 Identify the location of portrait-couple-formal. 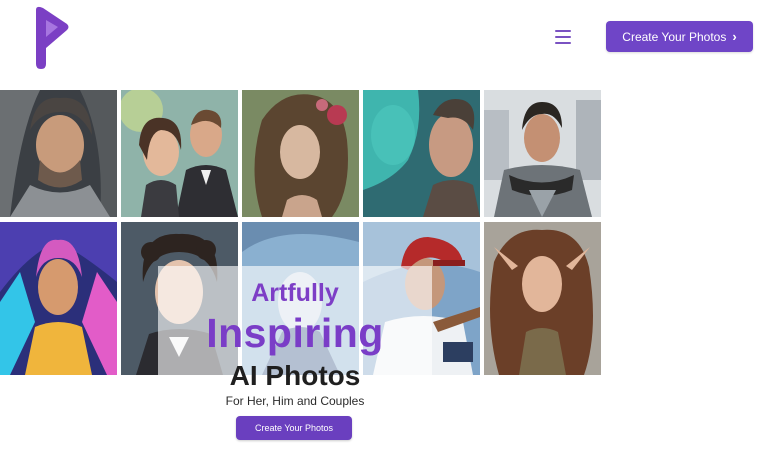
(179, 153).